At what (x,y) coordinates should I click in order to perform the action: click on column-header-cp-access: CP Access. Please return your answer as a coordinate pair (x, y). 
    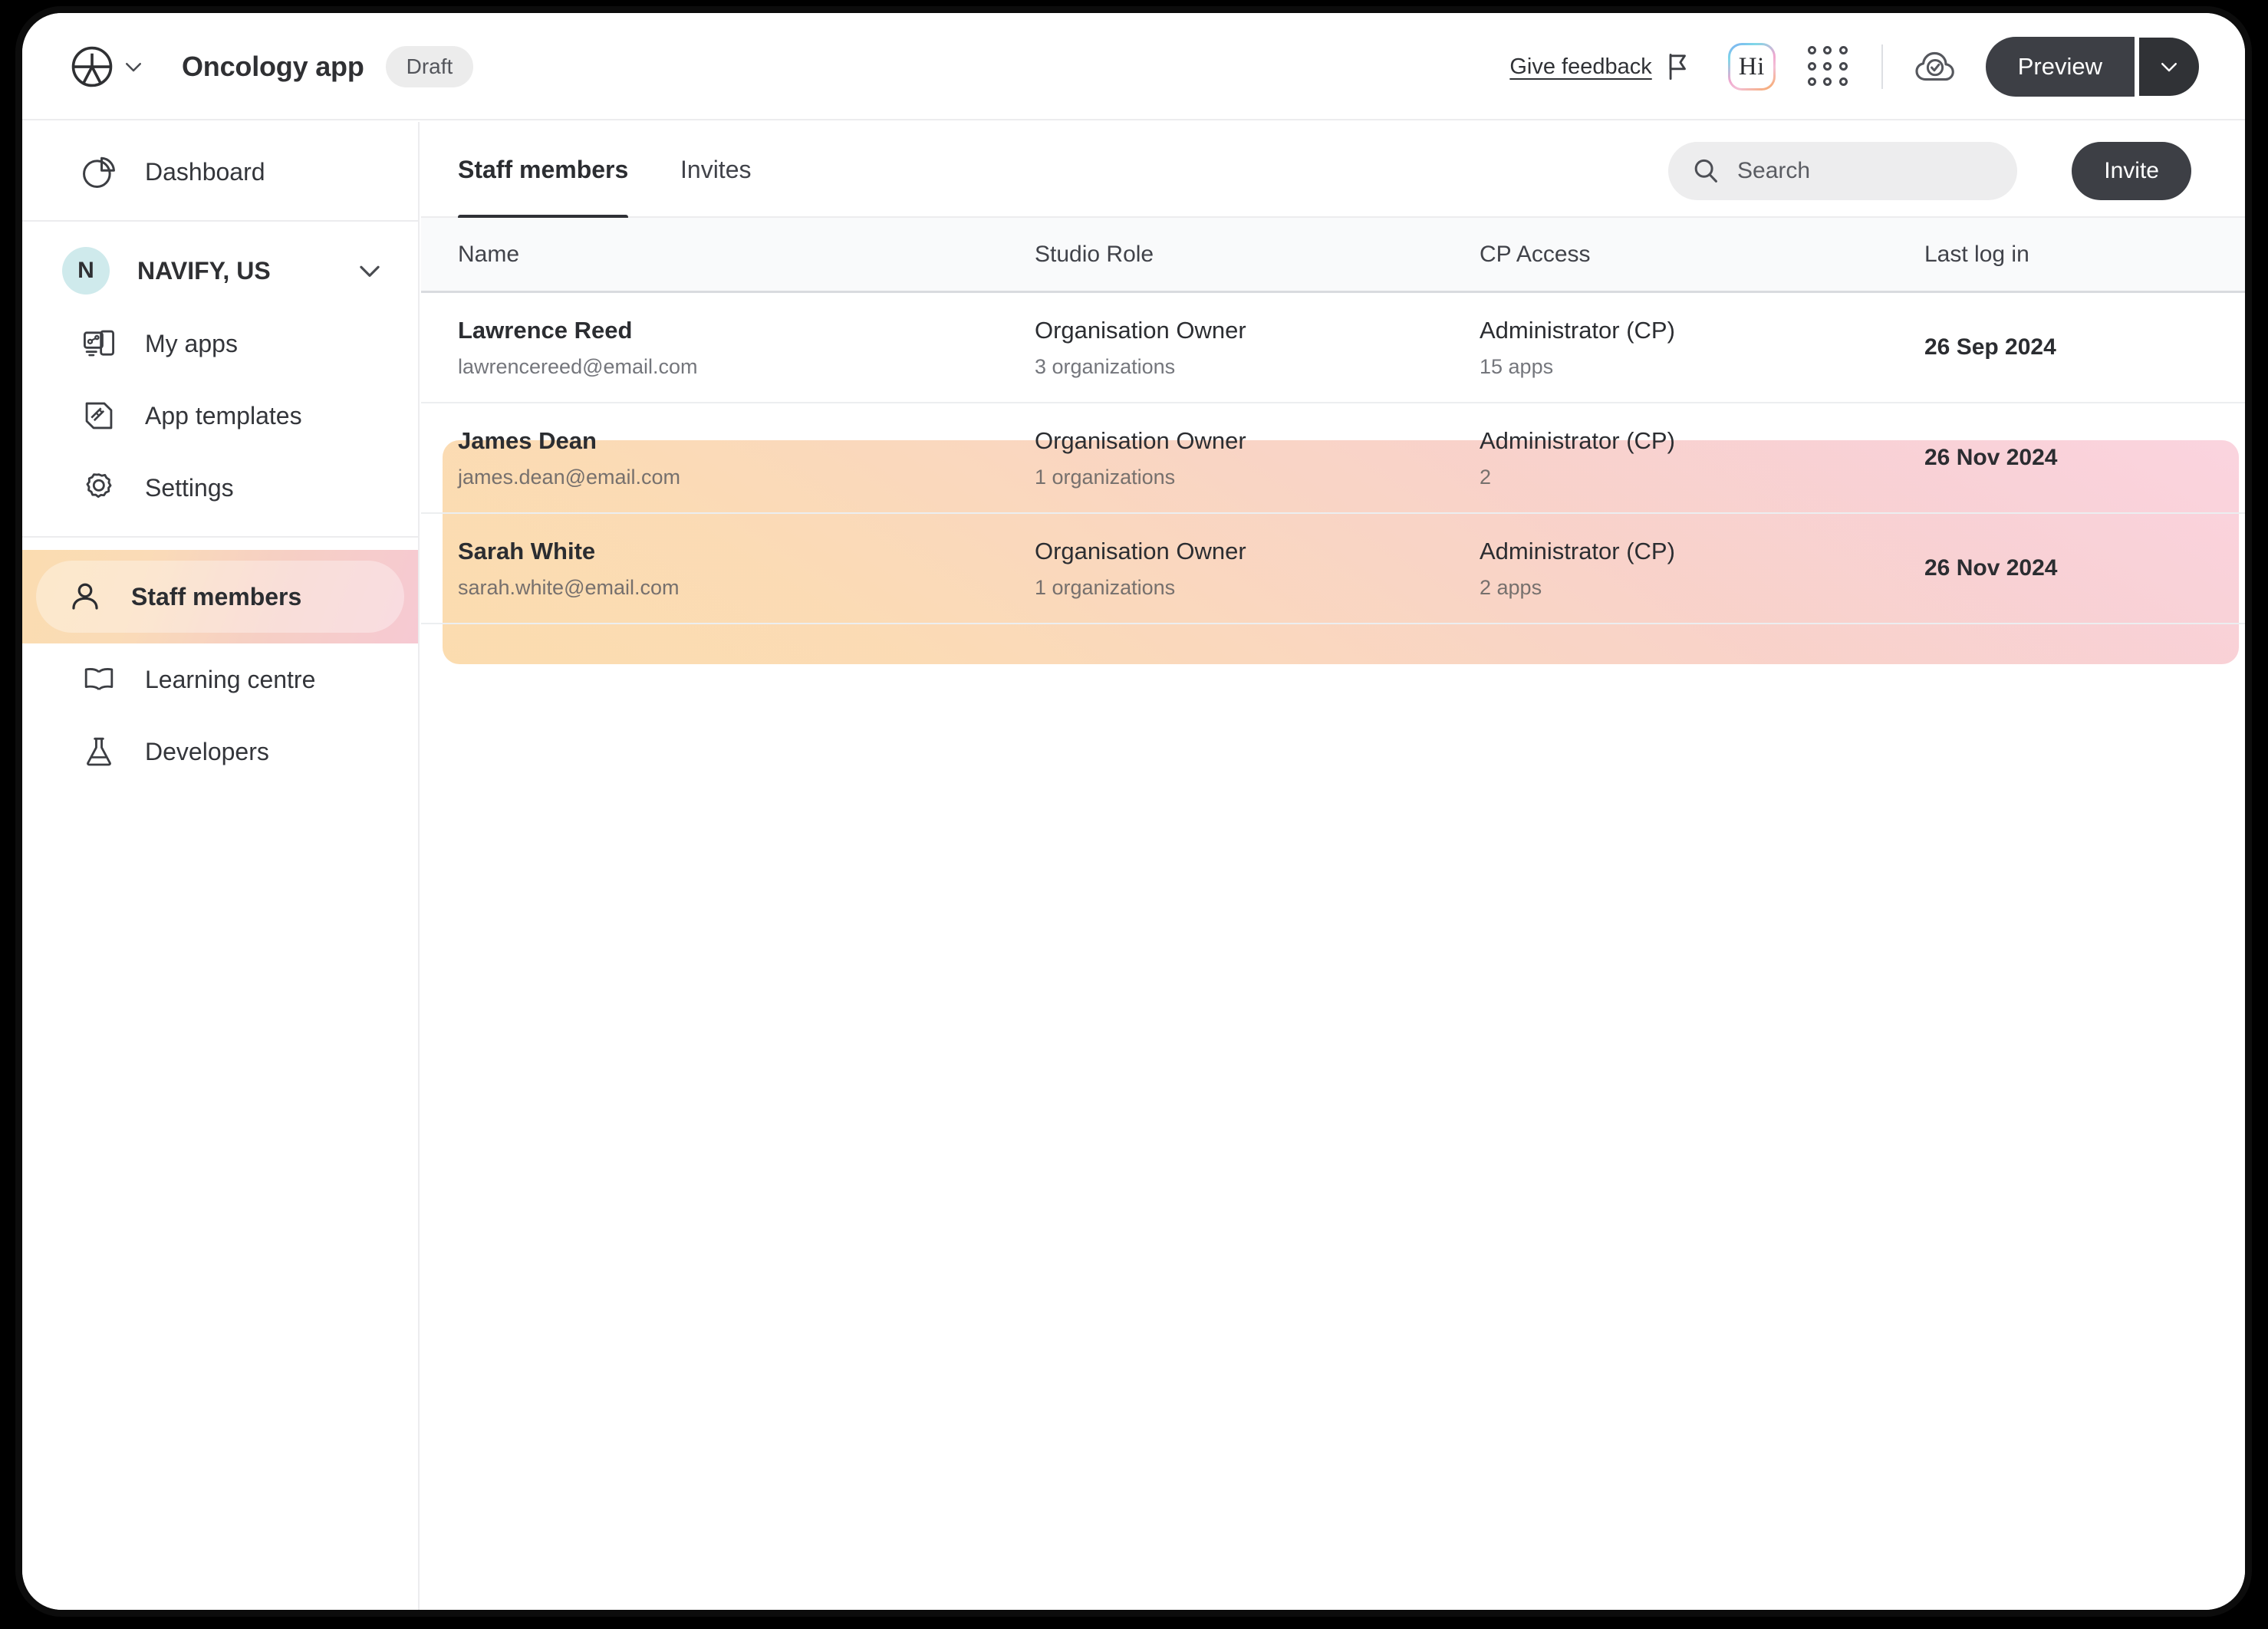
    Looking at the image, I should click on (1536, 254).